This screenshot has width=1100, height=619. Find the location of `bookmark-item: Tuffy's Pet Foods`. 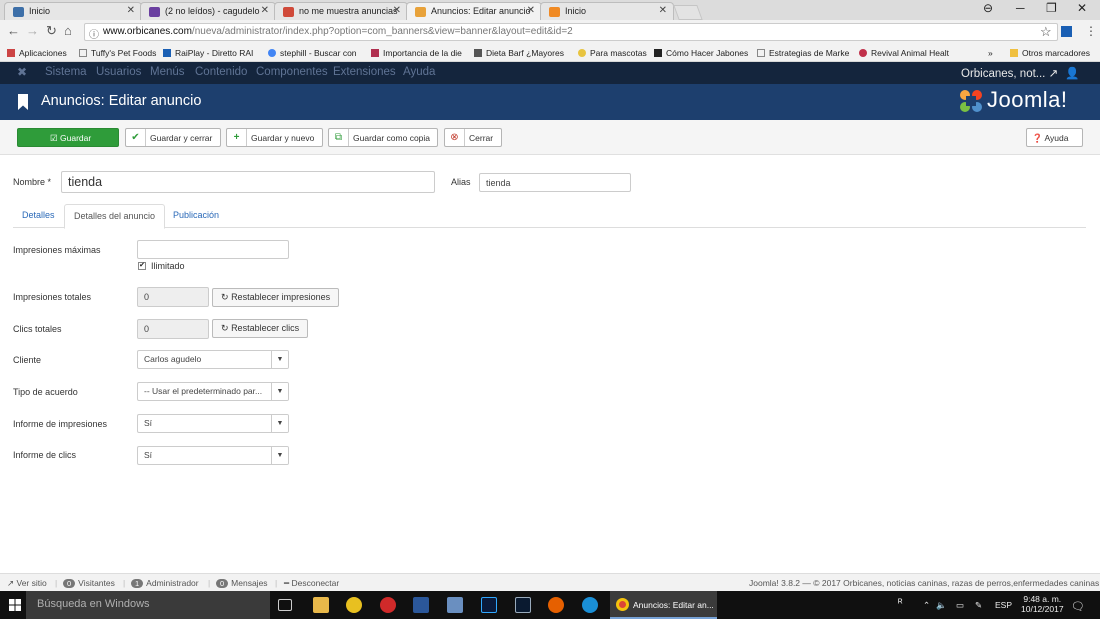

bookmark-item: Tuffy's Pet Foods is located at coordinates (119, 53).